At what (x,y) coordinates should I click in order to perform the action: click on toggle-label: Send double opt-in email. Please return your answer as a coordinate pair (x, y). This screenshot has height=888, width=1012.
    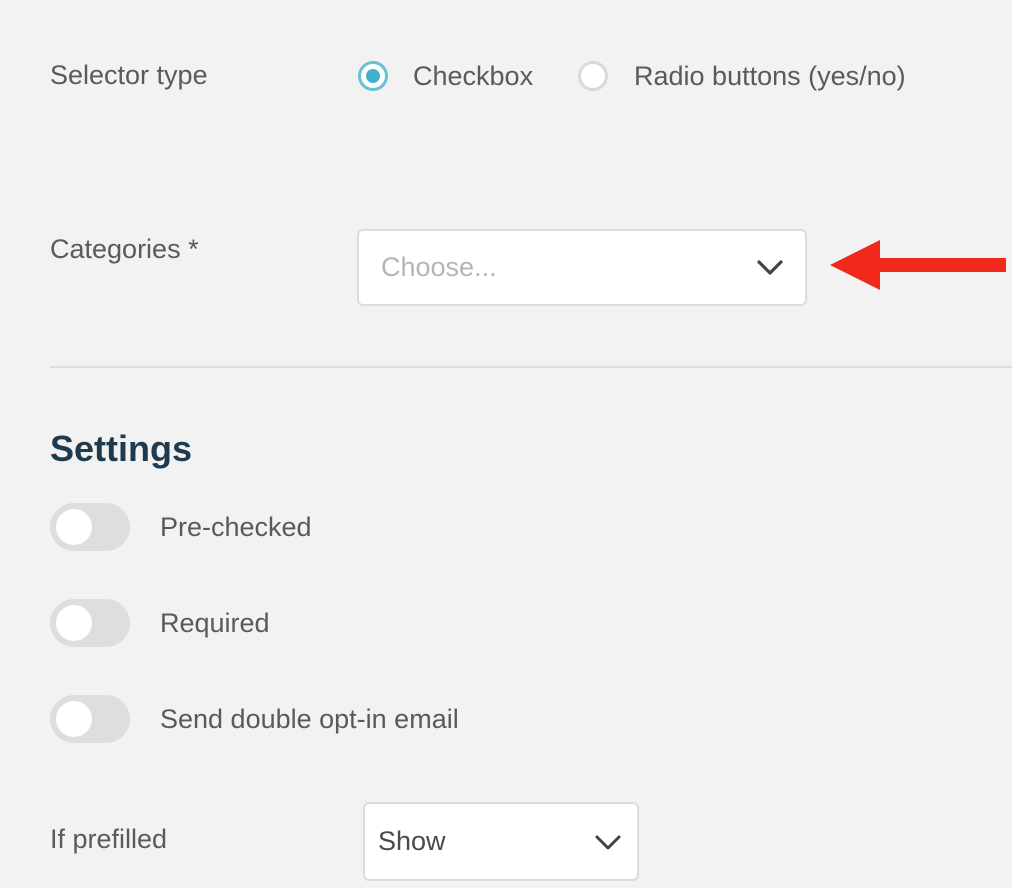
    Looking at the image, I should click on (309, 718).